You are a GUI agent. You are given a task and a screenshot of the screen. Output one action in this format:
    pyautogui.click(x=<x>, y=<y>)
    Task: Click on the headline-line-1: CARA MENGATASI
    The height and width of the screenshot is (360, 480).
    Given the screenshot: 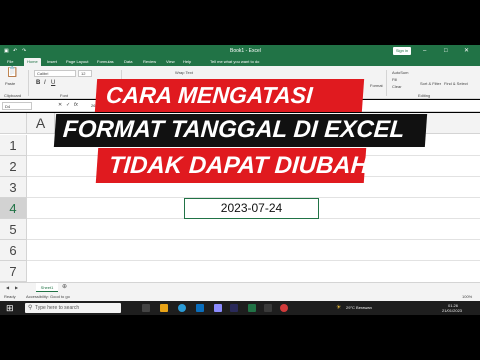 What is the action you would take?
    pyautogui.click(x=229, y=95)
    